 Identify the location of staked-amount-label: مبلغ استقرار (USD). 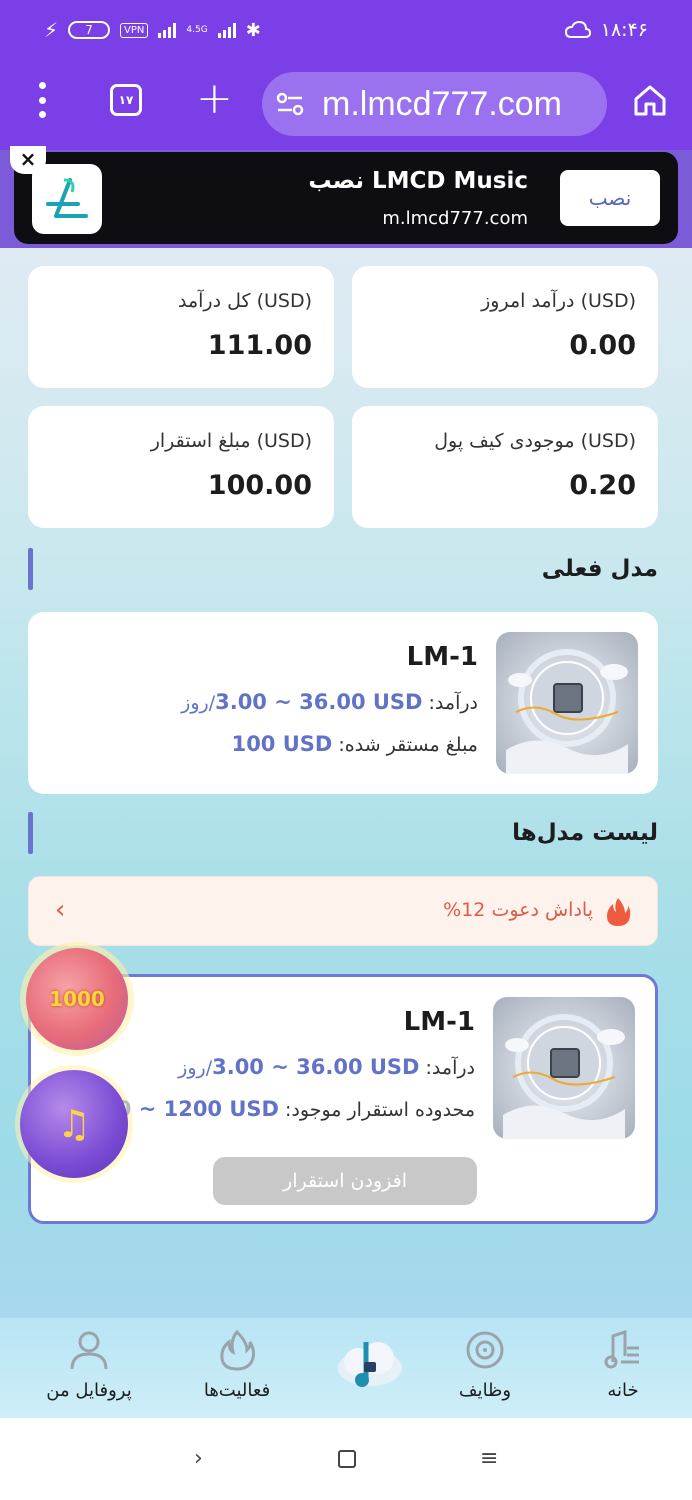
(231, 441).